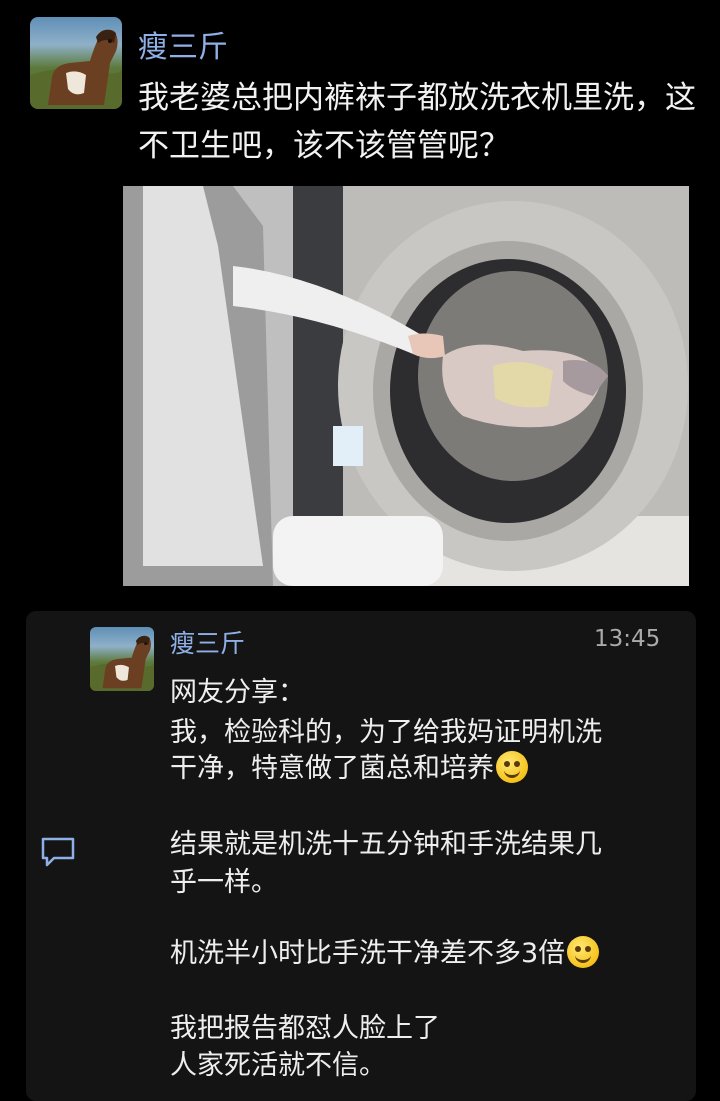 The width and height of the screenshot is (720, 1101). Describe the element at coordinates (237, 692) in the screenshot. I see `reply-line: 网友分享：` at that location.